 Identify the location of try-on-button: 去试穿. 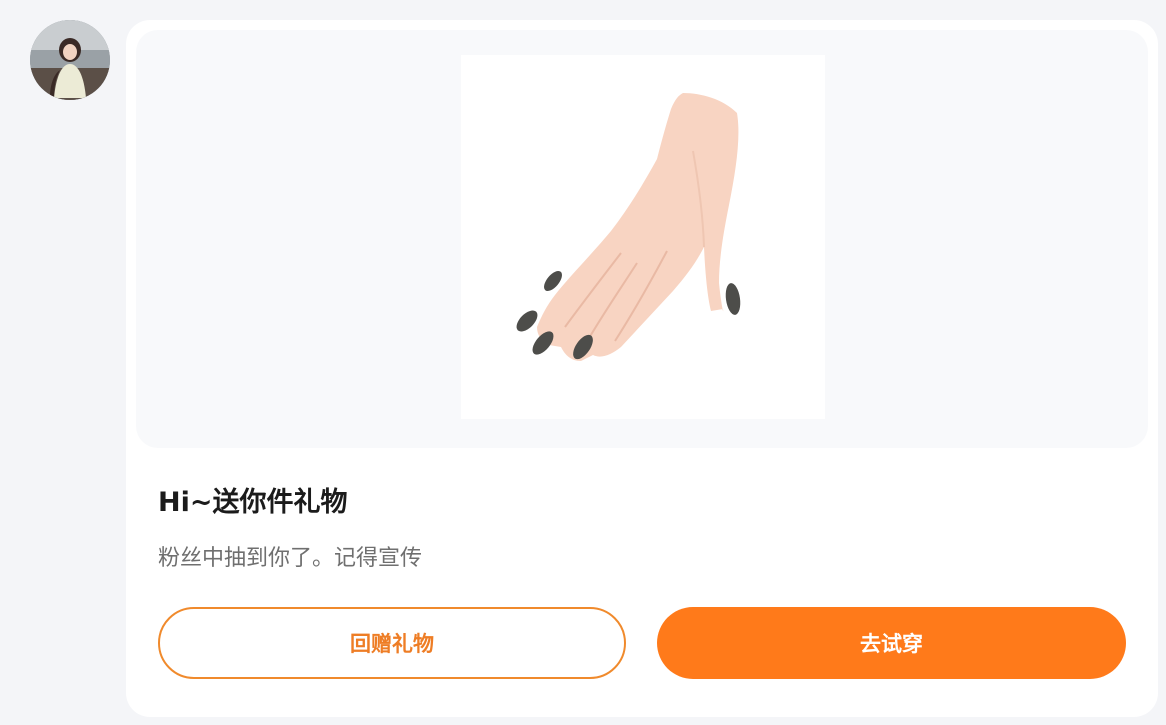
(891, 643).